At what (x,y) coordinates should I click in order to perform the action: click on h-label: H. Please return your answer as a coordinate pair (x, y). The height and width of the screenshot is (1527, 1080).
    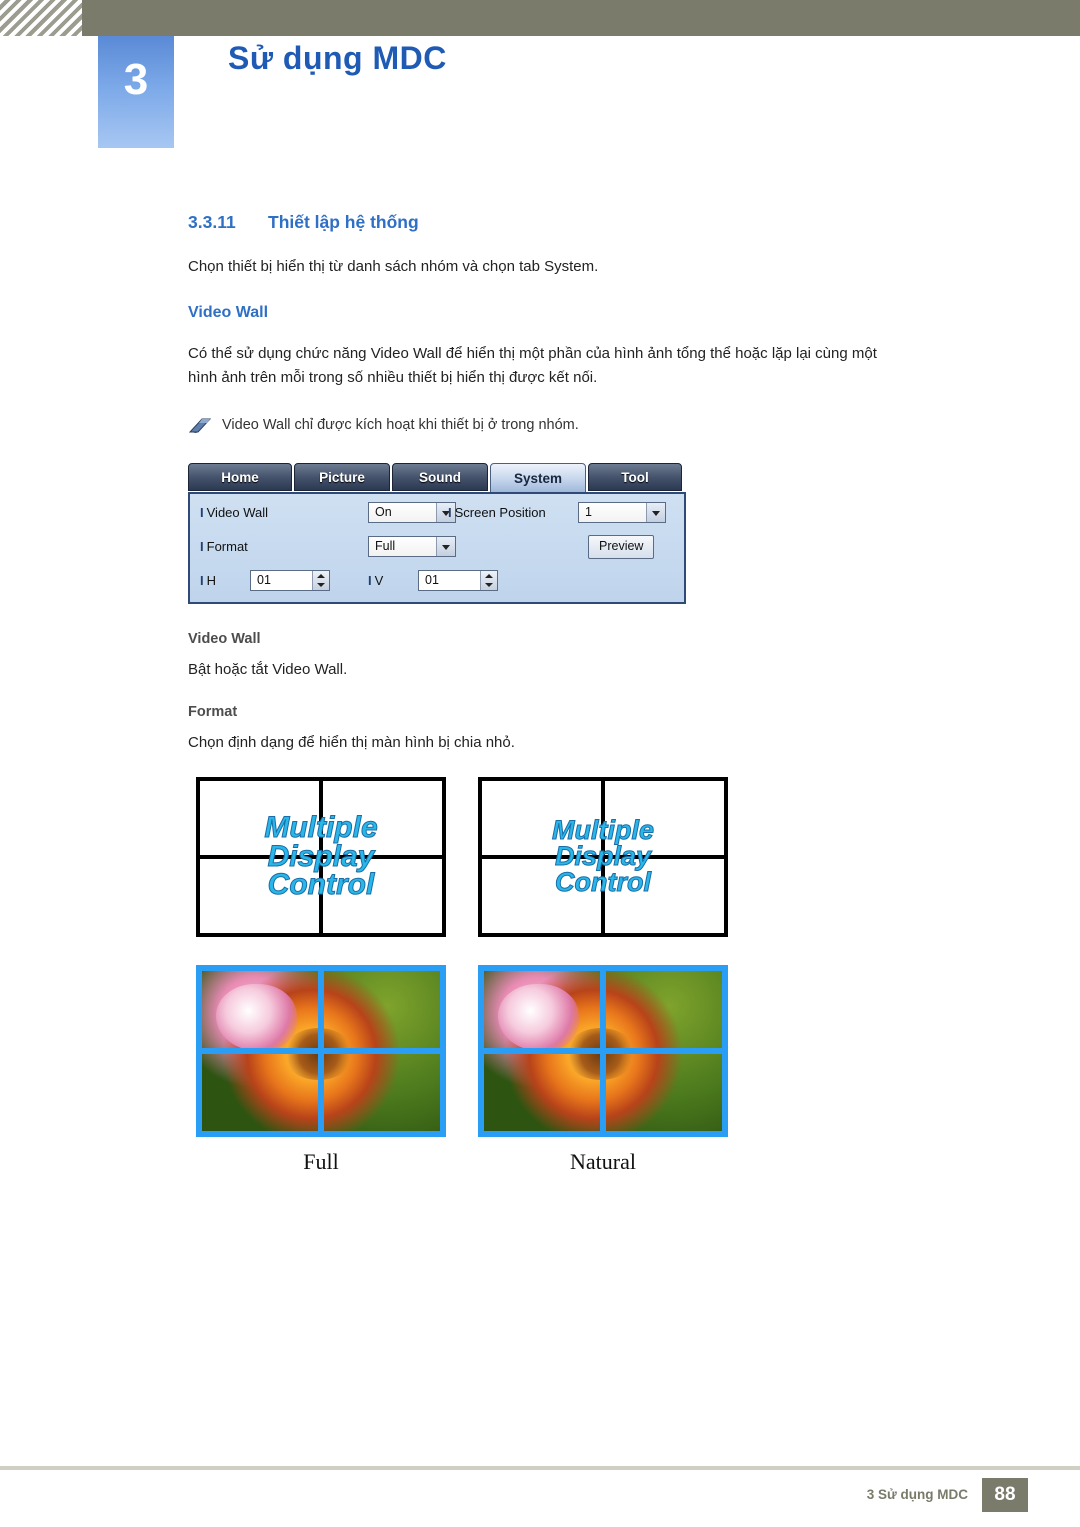
    Looking at the image, I should click on (208, 580).